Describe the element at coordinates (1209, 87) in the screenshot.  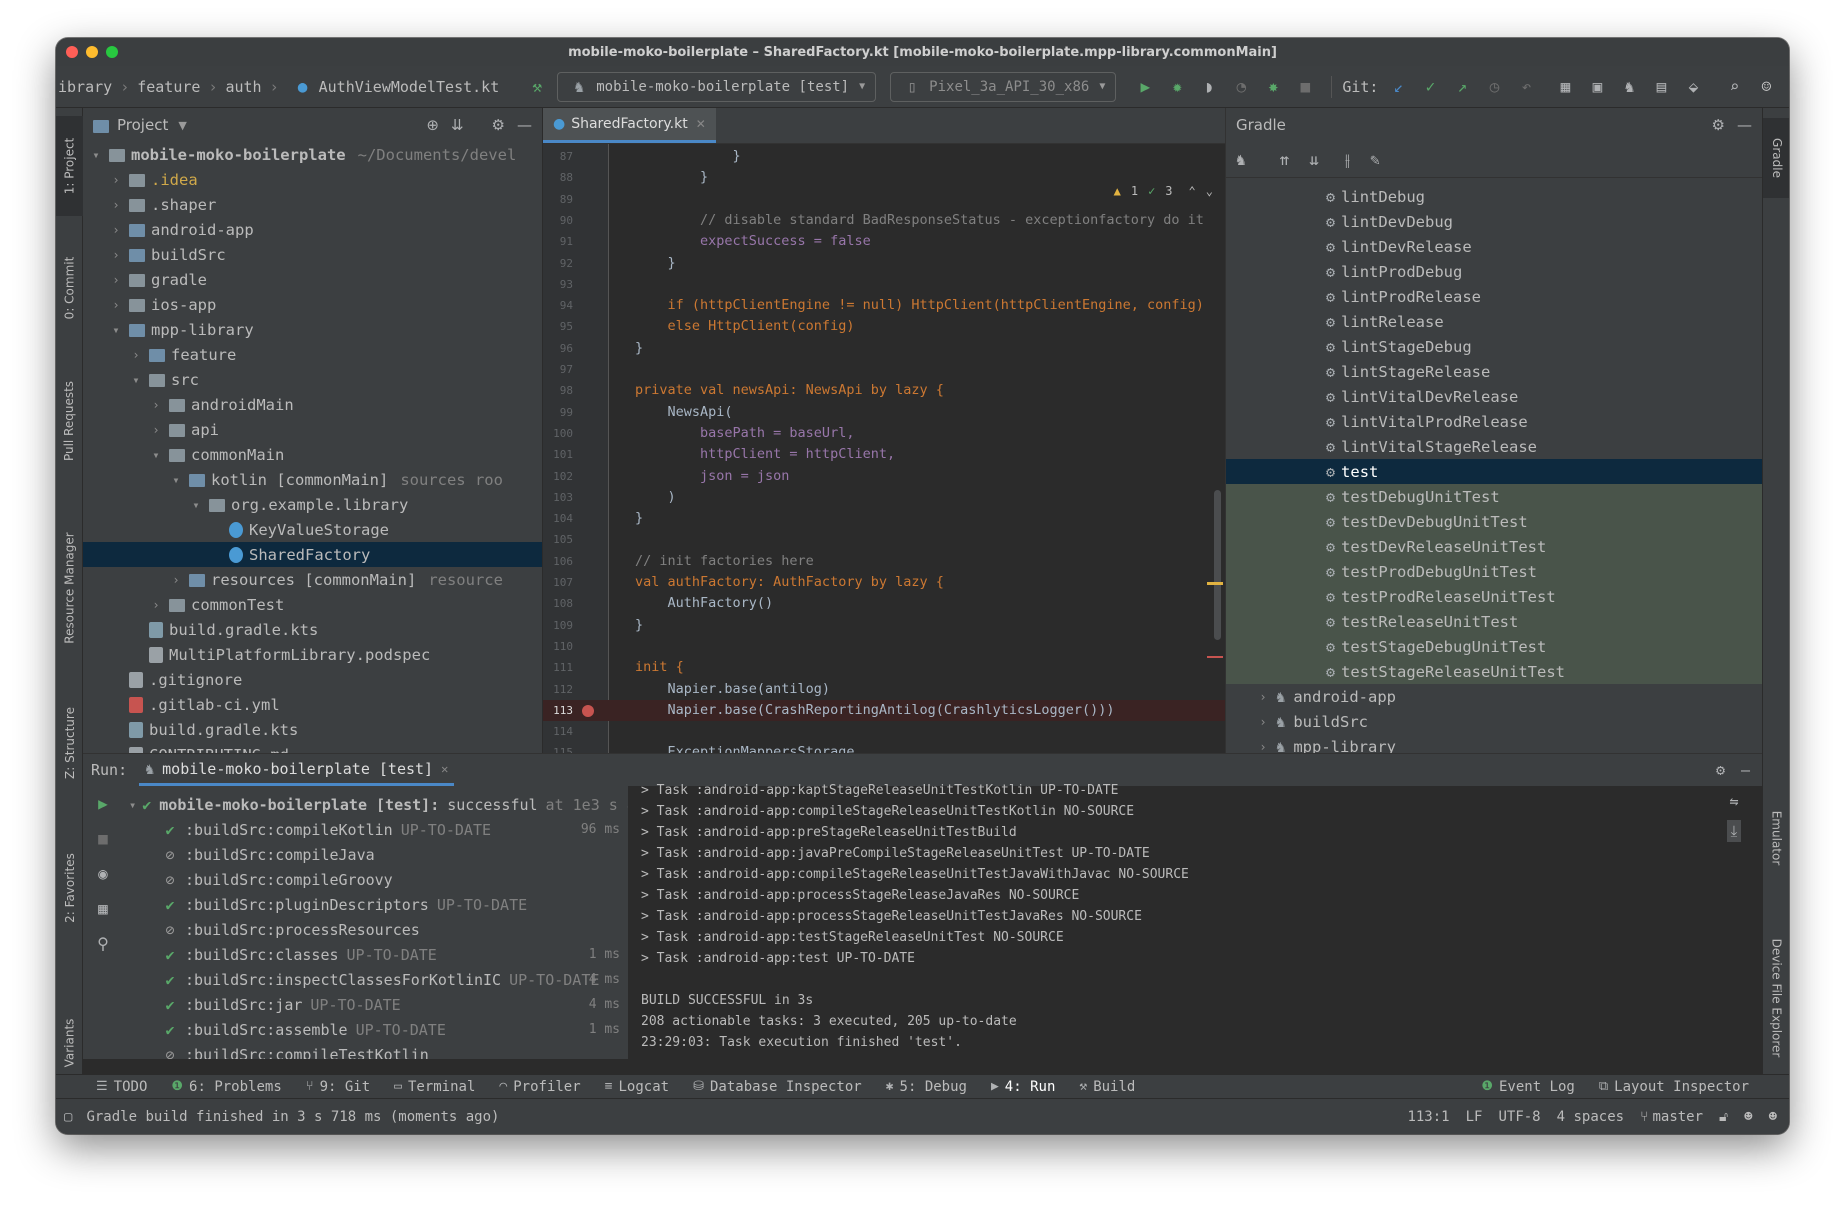
I see `coverage-icon: ◗` at that location.